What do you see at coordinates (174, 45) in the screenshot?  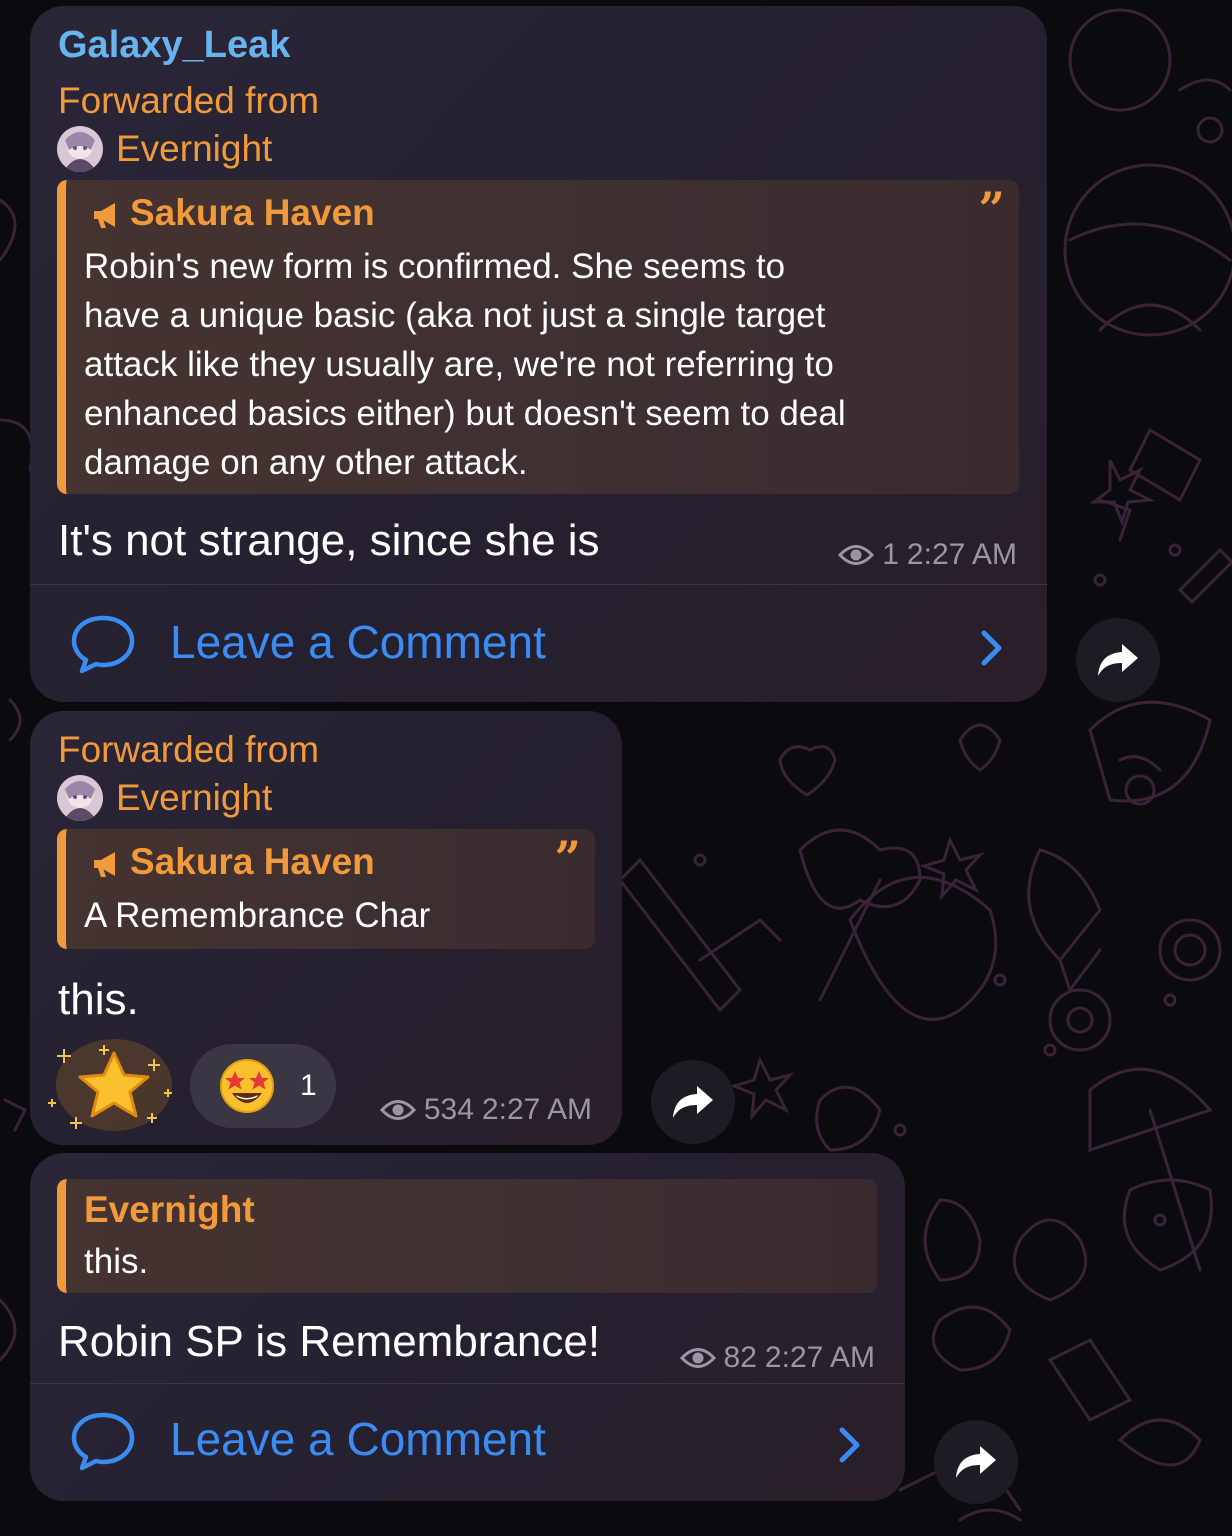 I see `channel-name: Galaxy_Leak` at bounding box center [174, 45].